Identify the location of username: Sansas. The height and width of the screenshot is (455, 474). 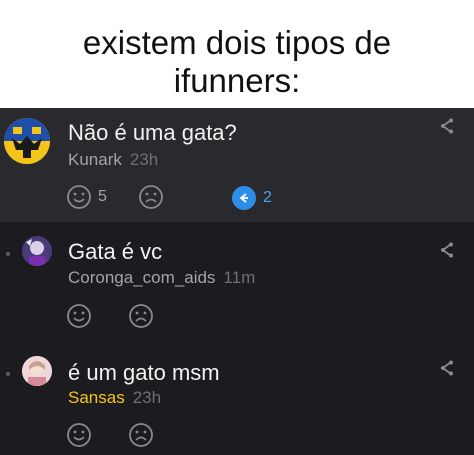
(96, 397).